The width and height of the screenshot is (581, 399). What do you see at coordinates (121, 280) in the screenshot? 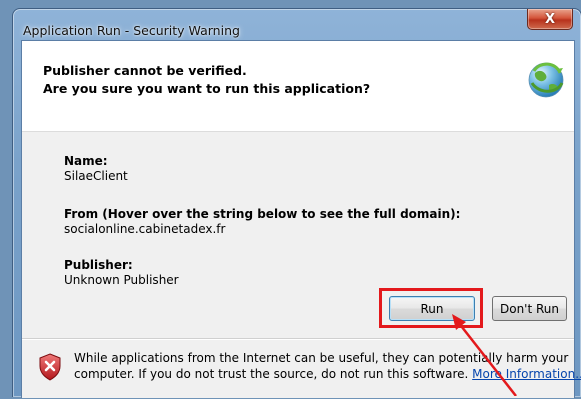
I see `publisher-value: Unknown Publisher` at bounding box center [121, 280].